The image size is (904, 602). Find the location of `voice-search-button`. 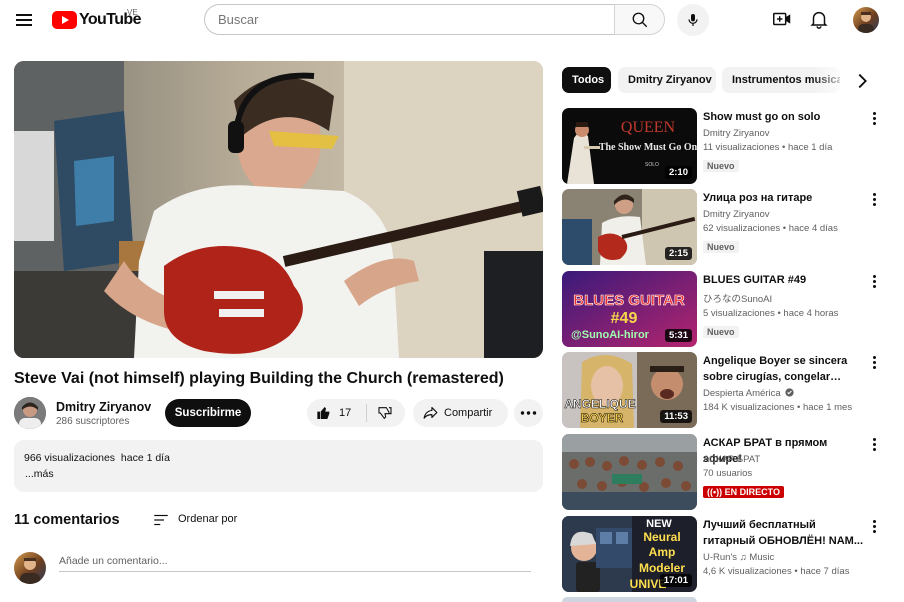

voice-search-button is located at coordinates (693, 20).